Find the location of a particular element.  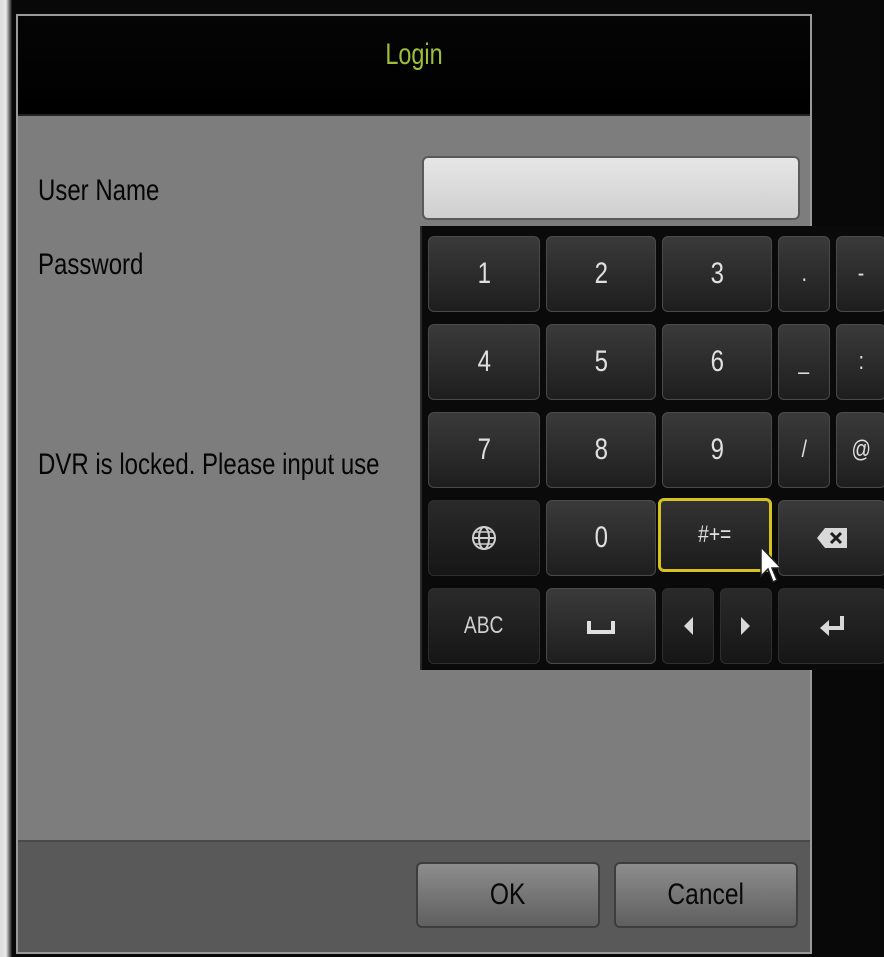

username-input is located at coordinates (611, 188).